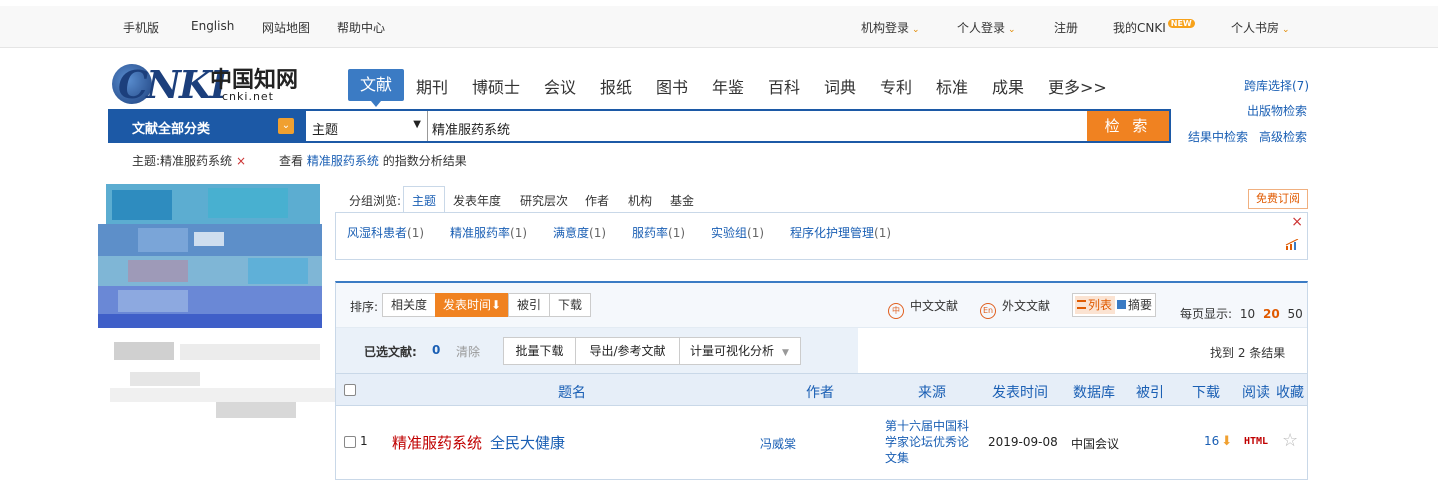 Image resolution: width=1438 pixels, height=480 pixels. What do you see at coordinates (728, 86) in the screenshot?
I see `nav-tab-yearbook: 年鉴` at bounding box center [728, 86].